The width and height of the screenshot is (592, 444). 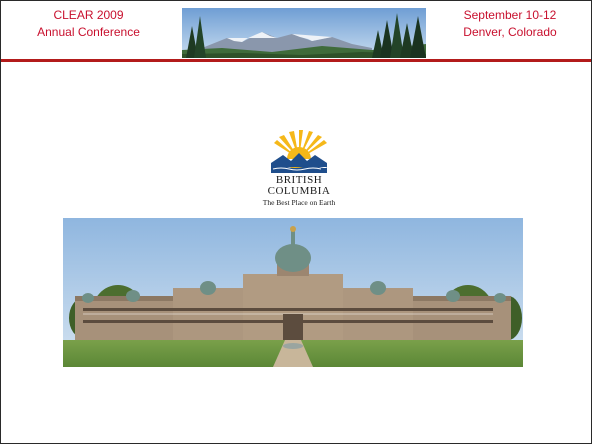 I want to click on conference-dates: September 10-12, so click(x=510, y=15).